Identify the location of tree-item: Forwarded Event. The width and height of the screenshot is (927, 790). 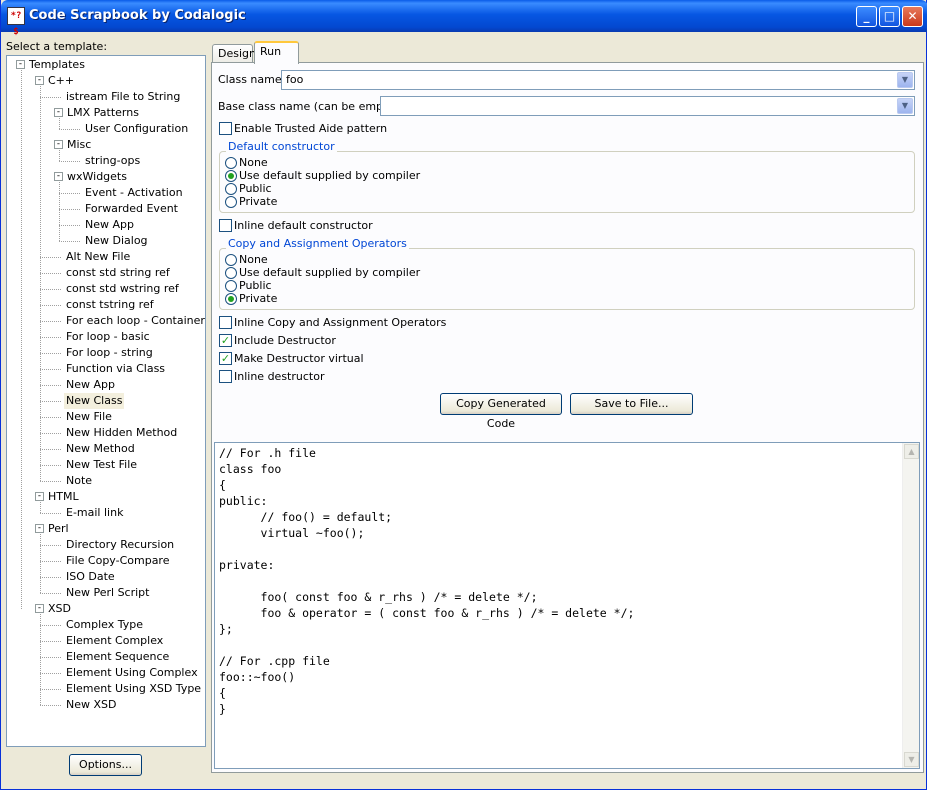
(131, 209).